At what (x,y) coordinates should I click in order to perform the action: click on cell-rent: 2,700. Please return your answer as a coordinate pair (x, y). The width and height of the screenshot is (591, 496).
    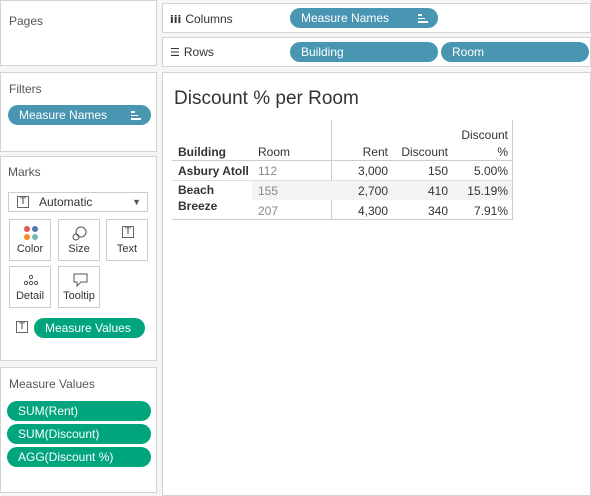
    Looking at the image, I should click on (372, 191).